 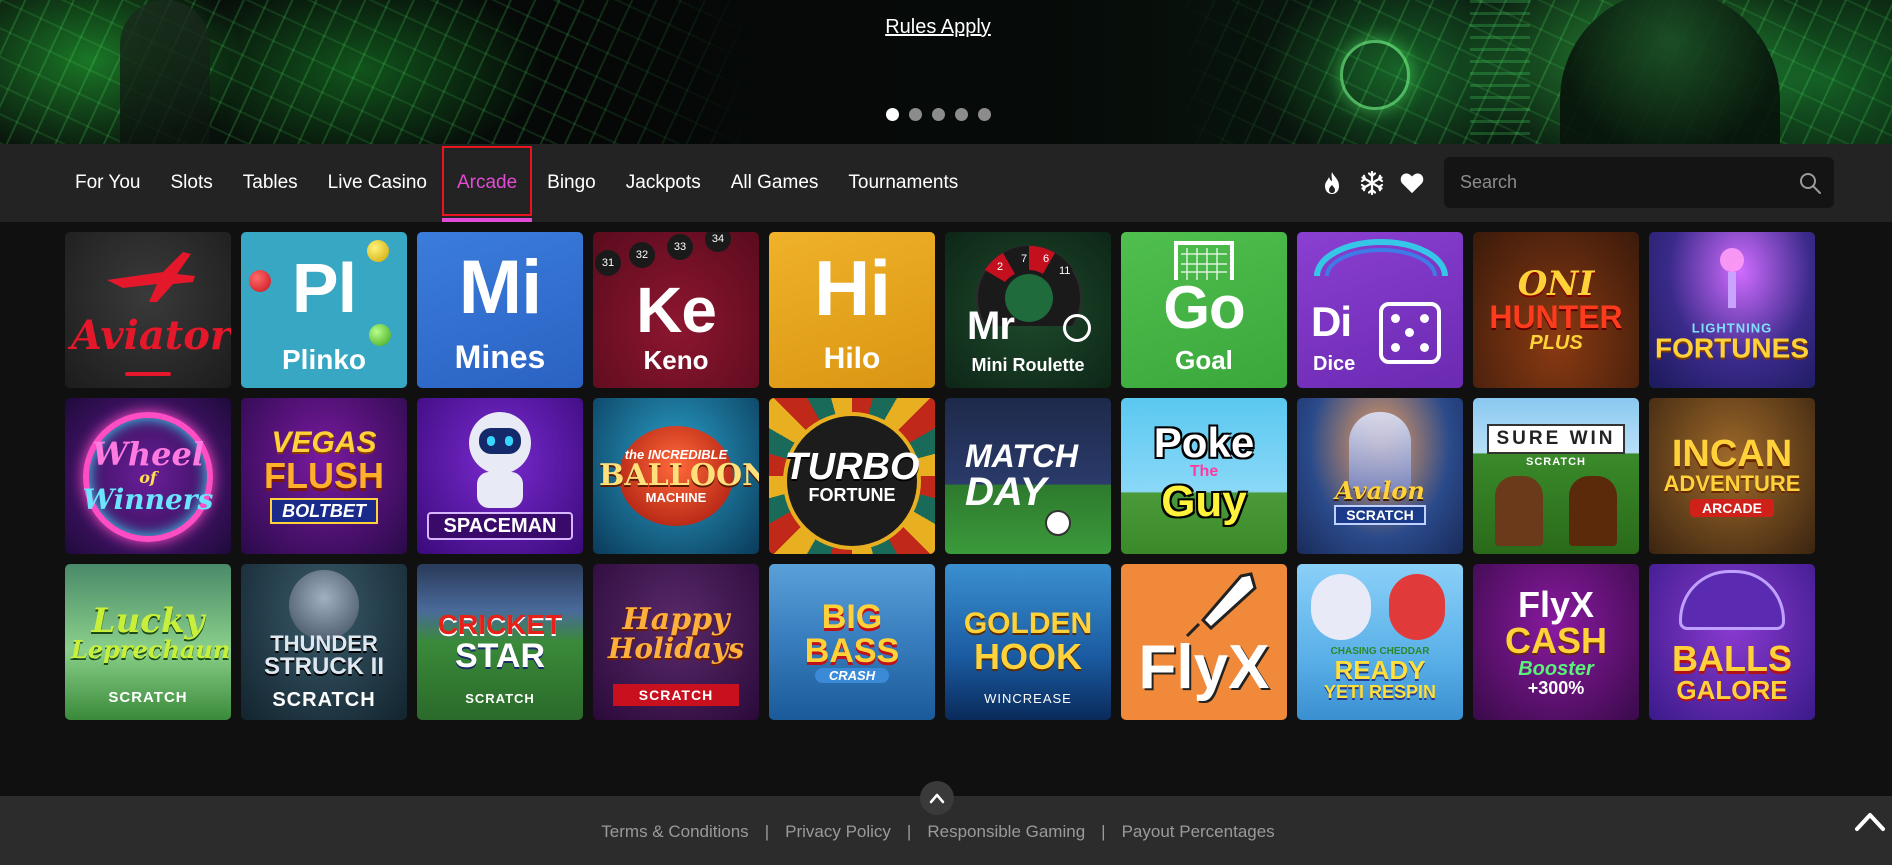 I want to click on chevron-up-icon, so click(x=1870, y=822).